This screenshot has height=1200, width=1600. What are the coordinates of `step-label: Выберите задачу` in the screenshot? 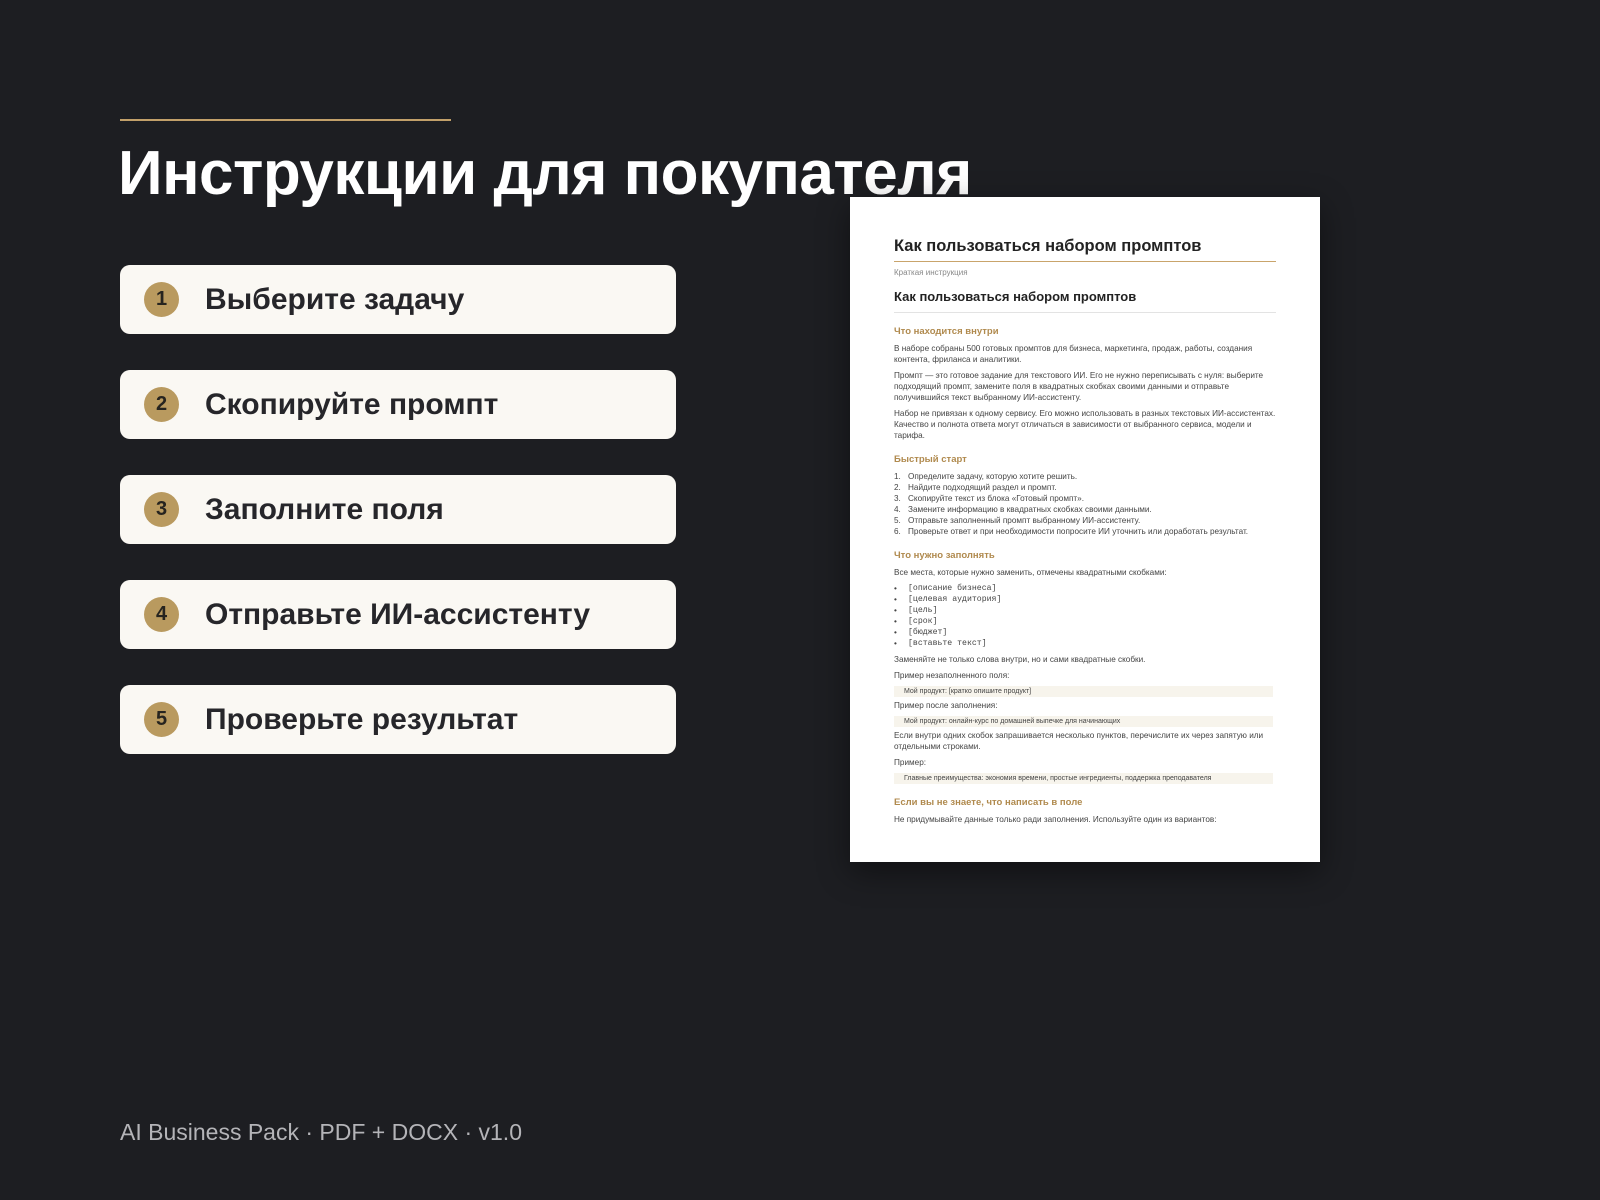 It's located at (335, 299).